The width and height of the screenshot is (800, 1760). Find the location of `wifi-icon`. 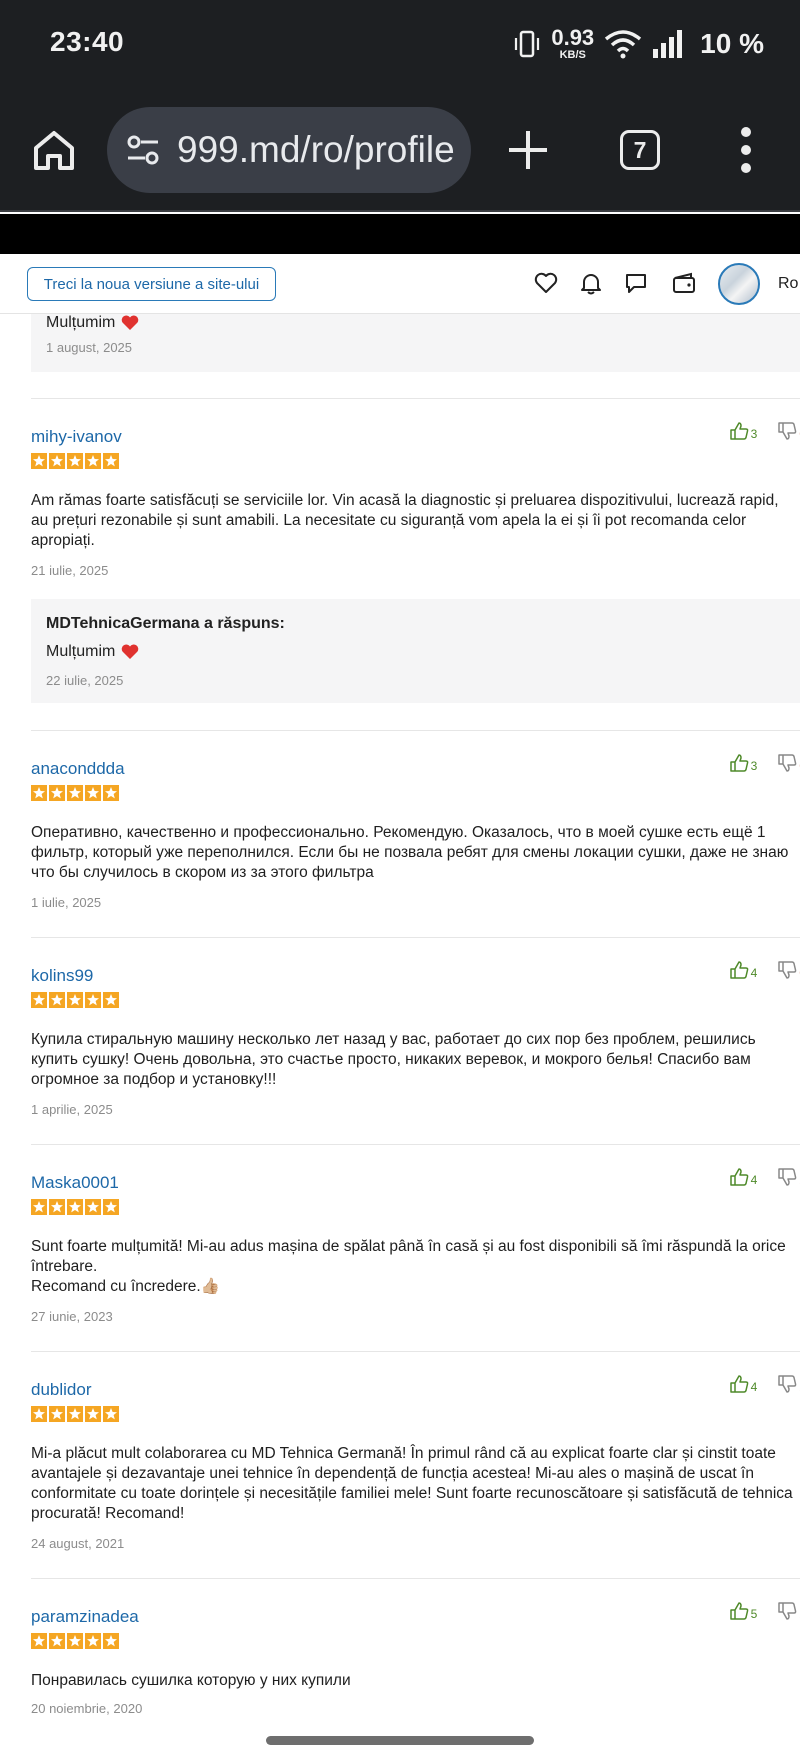

wifi-icon is located at coordinates (623, 44).